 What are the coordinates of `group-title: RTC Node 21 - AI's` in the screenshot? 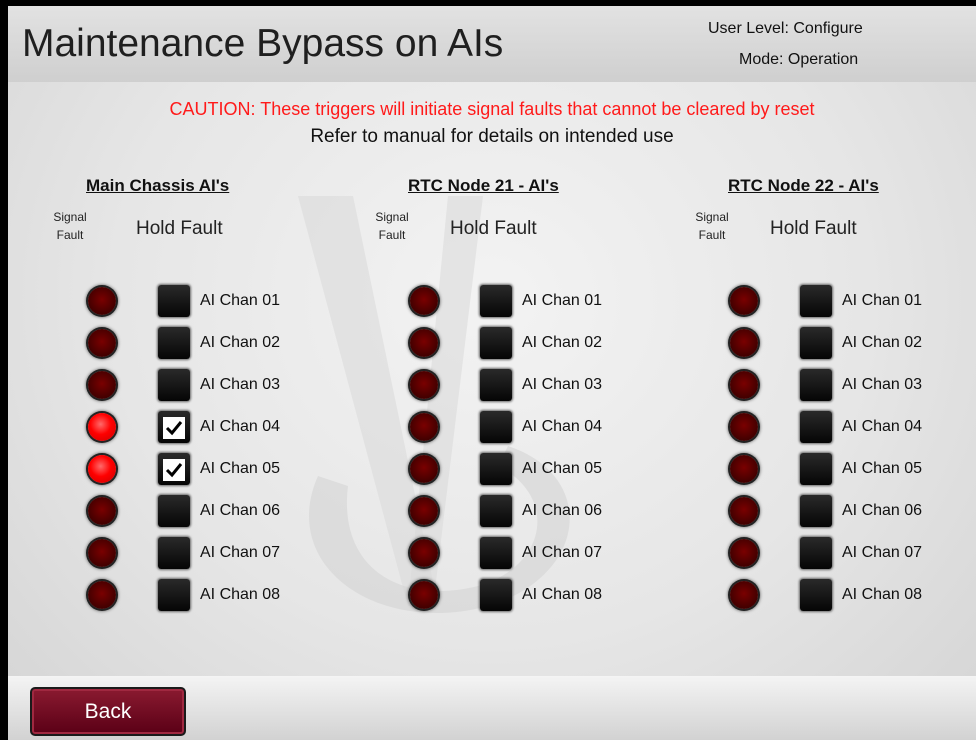 It's located at (483, 185).